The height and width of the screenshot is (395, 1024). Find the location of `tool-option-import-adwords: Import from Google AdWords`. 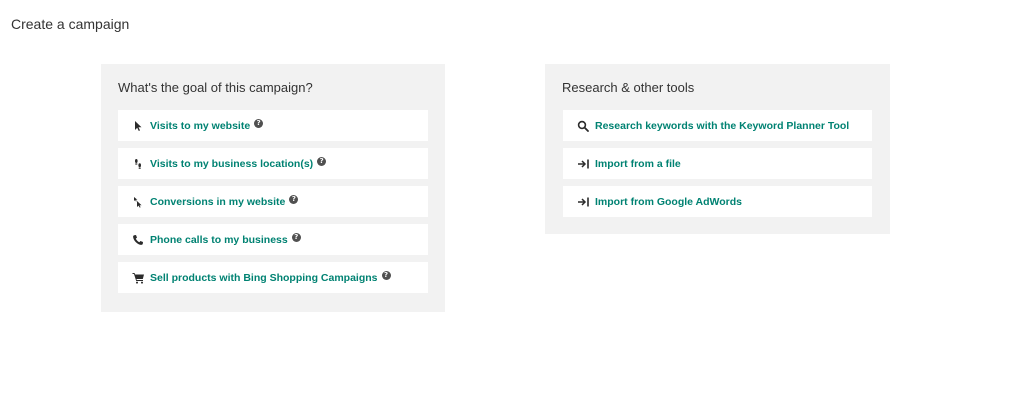

tool-option-import-adwords: Import from Google AdWords is located at coordinates (717, 201).